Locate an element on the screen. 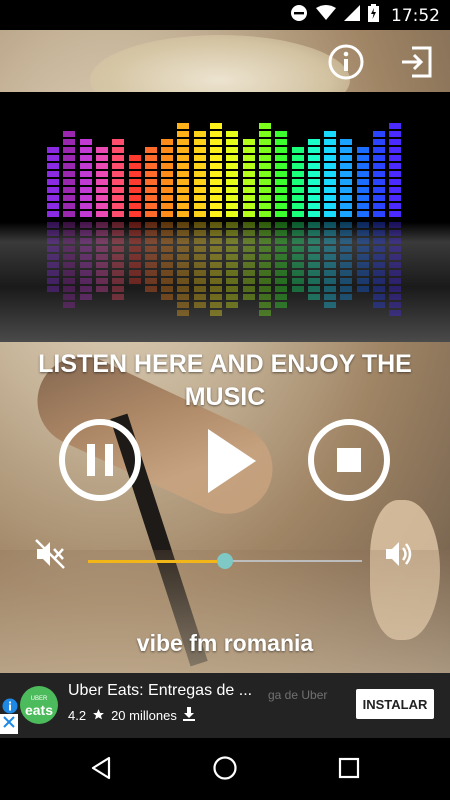 This screenshot has height=800, width=450. headline: LISTEN HERE AND ENJOY THE MUSIC is located at coordinates (225, 380).